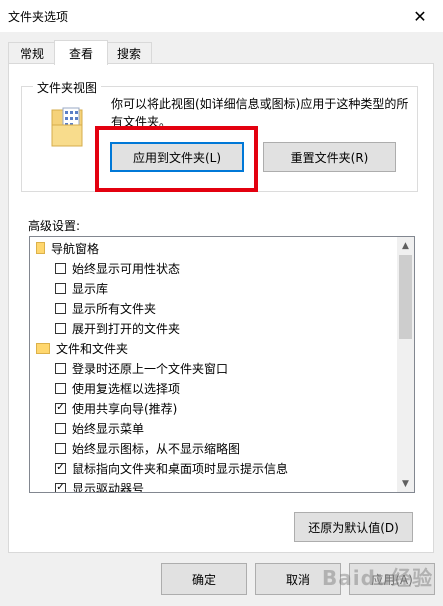 This screenshot has width=443, height=606. I want to click on list-item: 显示所有文件夹, so click(234, 308).